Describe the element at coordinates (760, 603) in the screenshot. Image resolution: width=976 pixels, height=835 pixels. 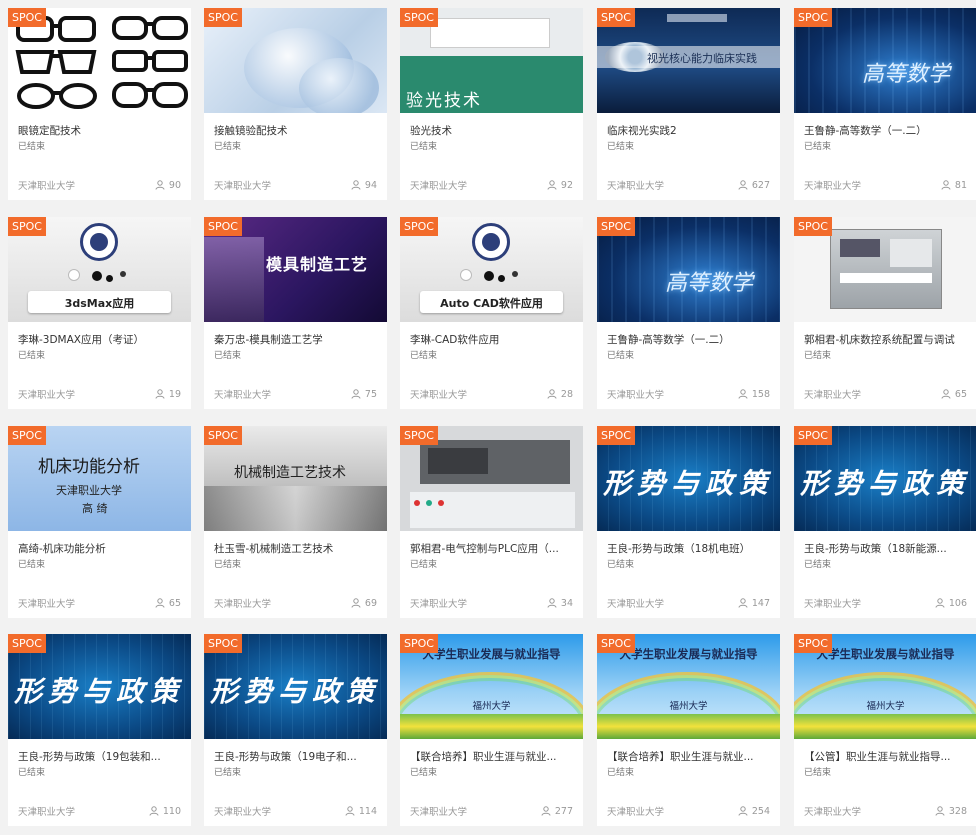
I see `learner-count-value: 147` at that location.